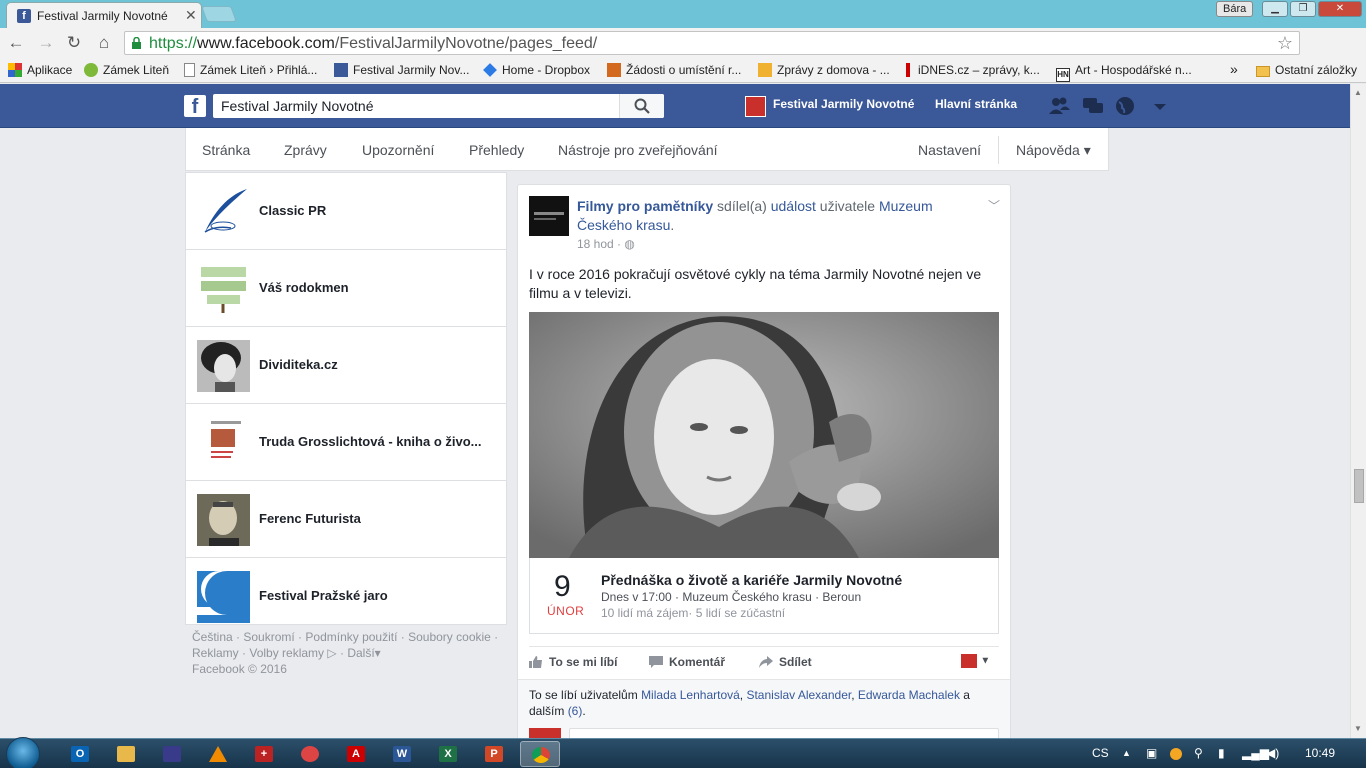  I want to click on back-icon: ←, so click(16, 43).